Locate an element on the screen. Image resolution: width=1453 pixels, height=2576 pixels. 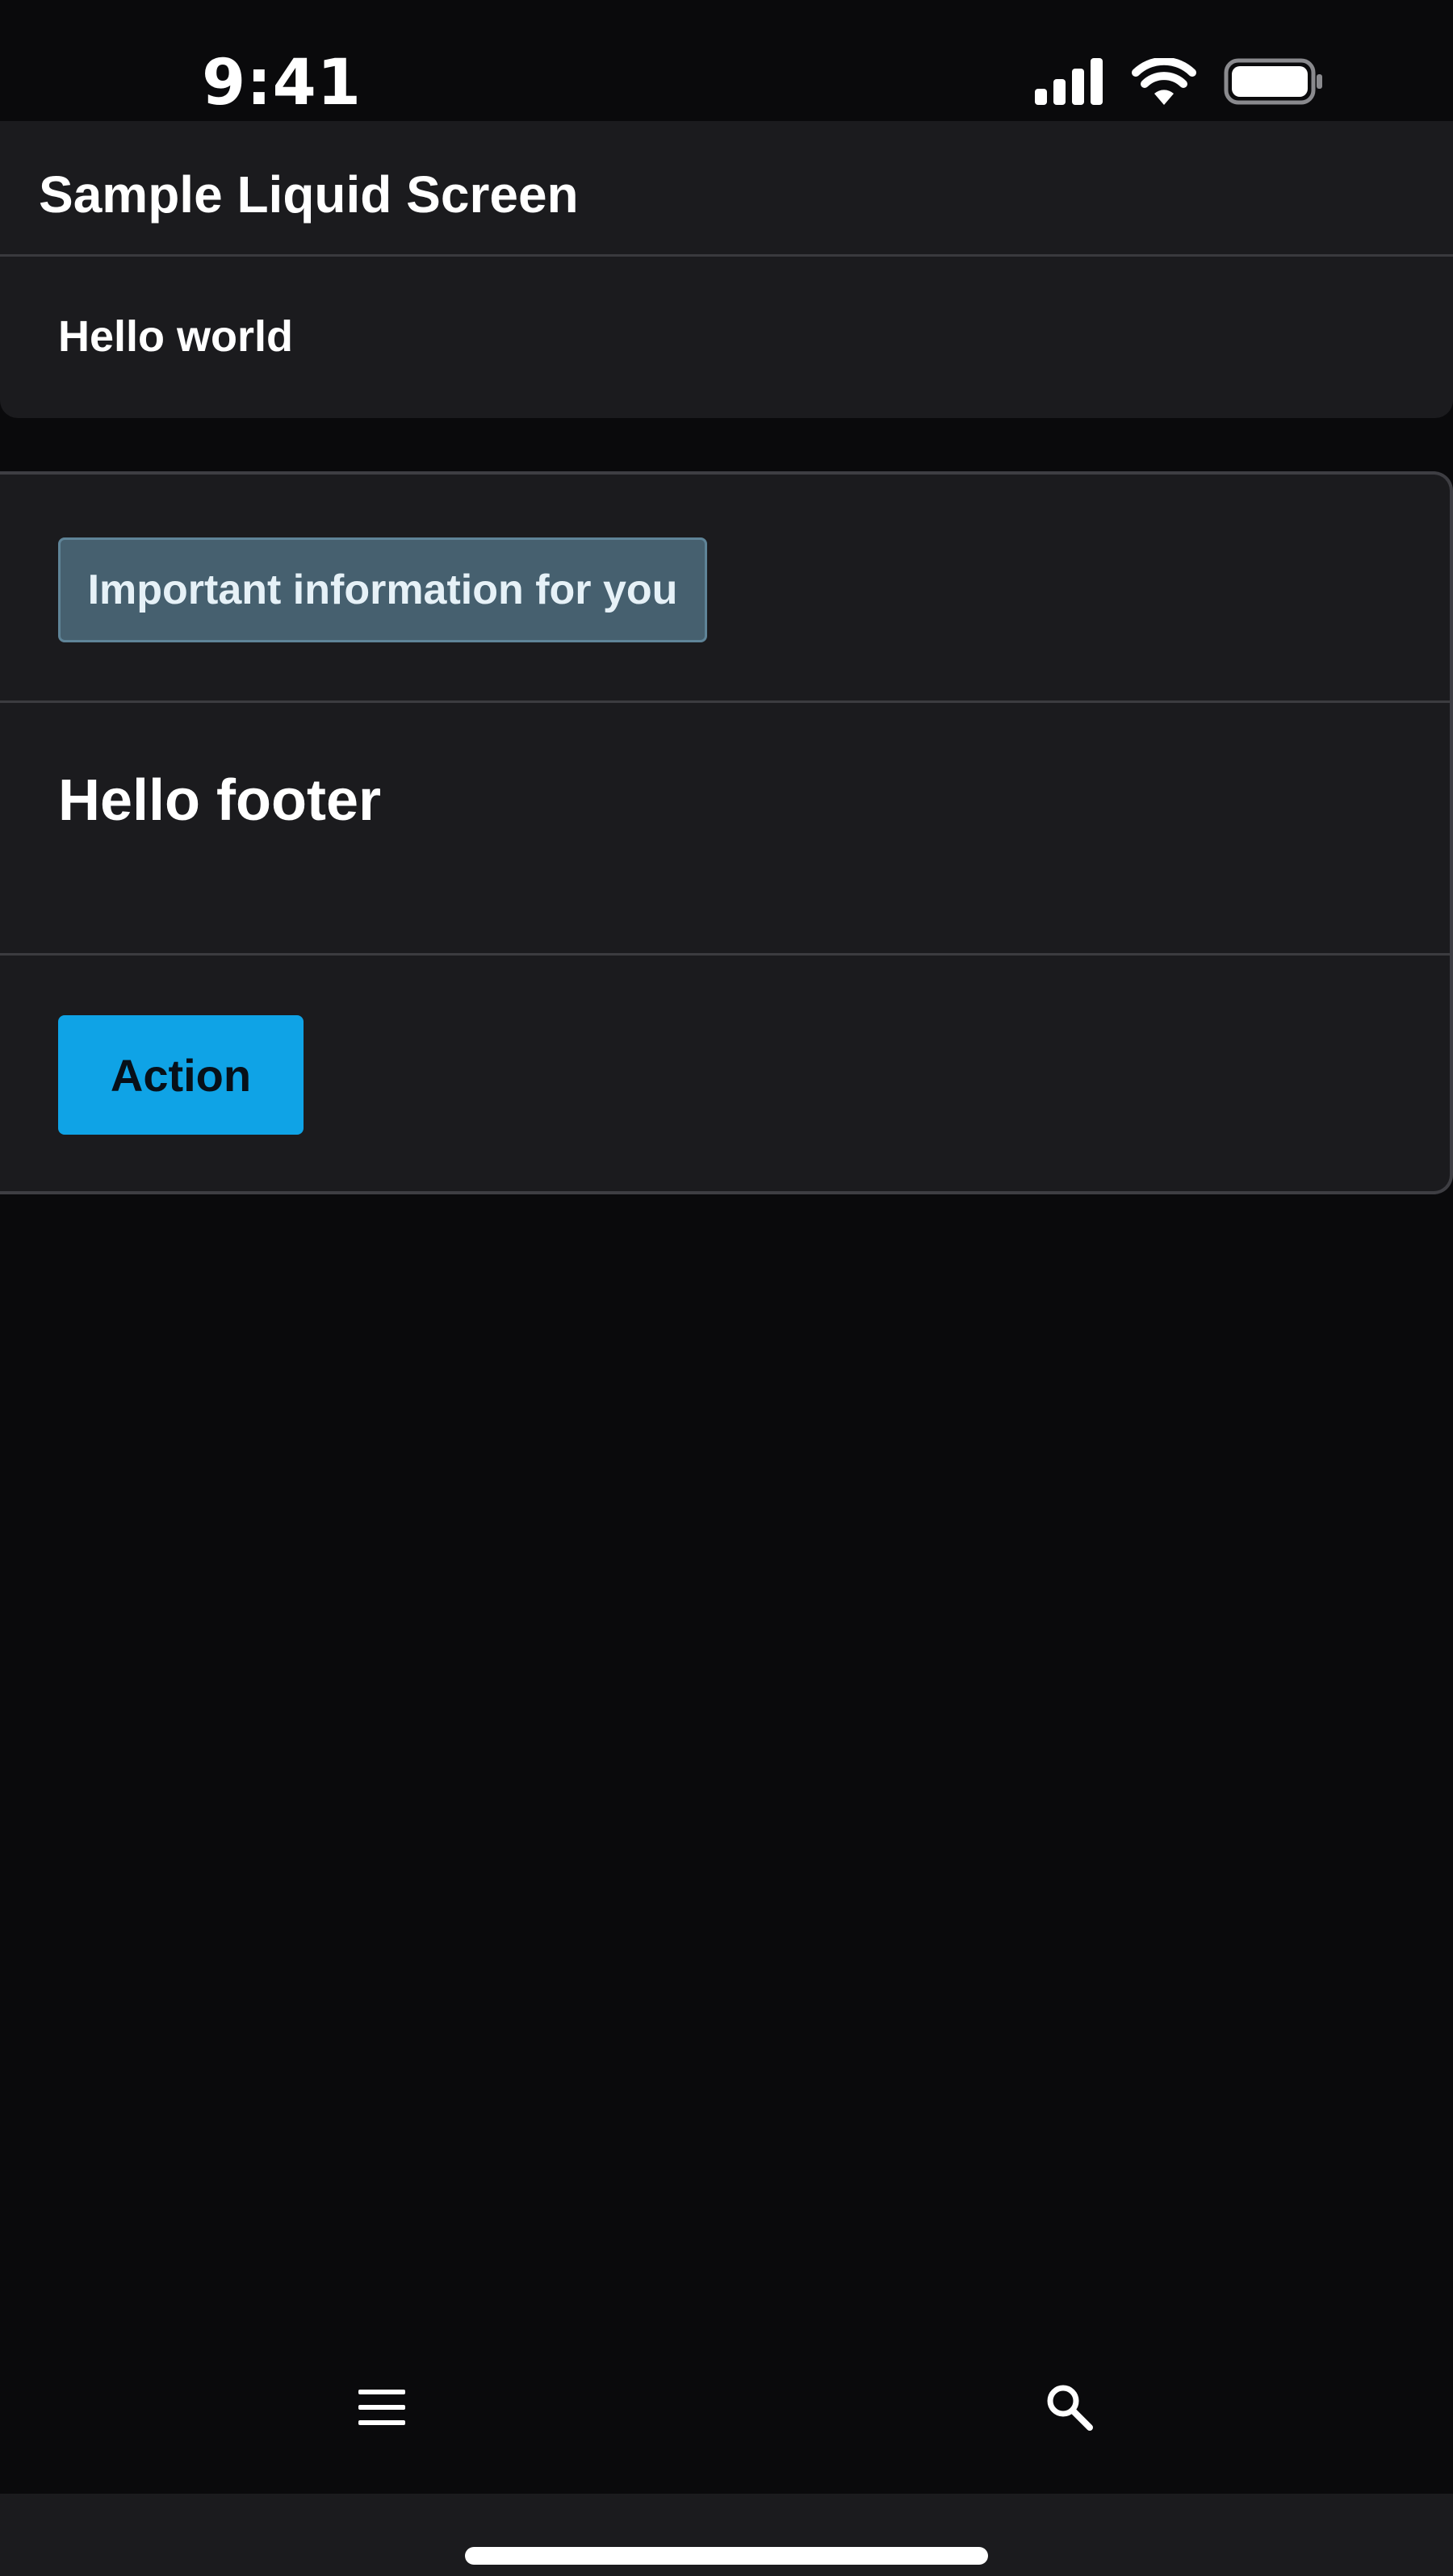
status-time: 9:41 is located at coordinates (282, 83).